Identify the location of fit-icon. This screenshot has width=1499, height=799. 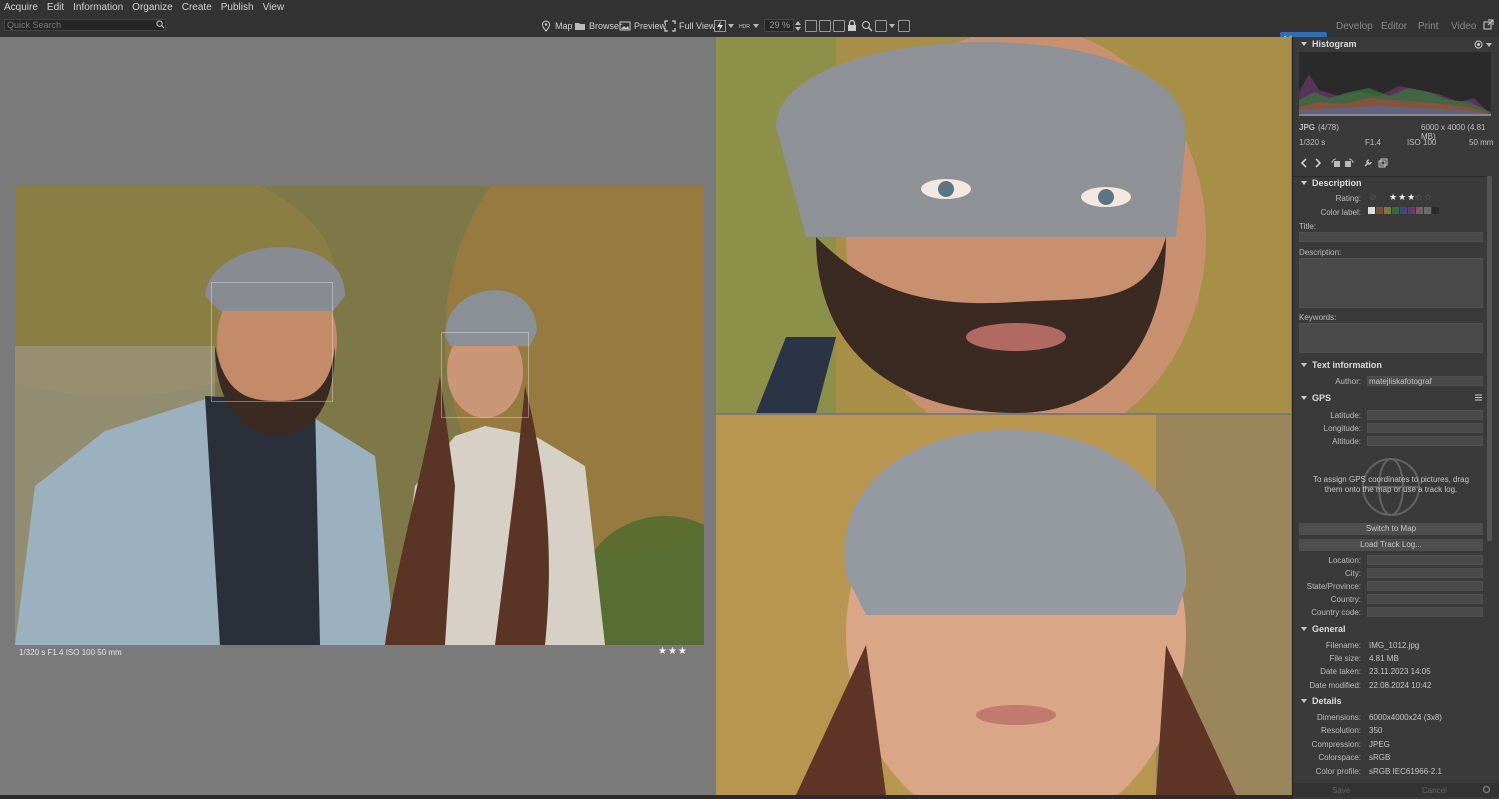
(811, 26).